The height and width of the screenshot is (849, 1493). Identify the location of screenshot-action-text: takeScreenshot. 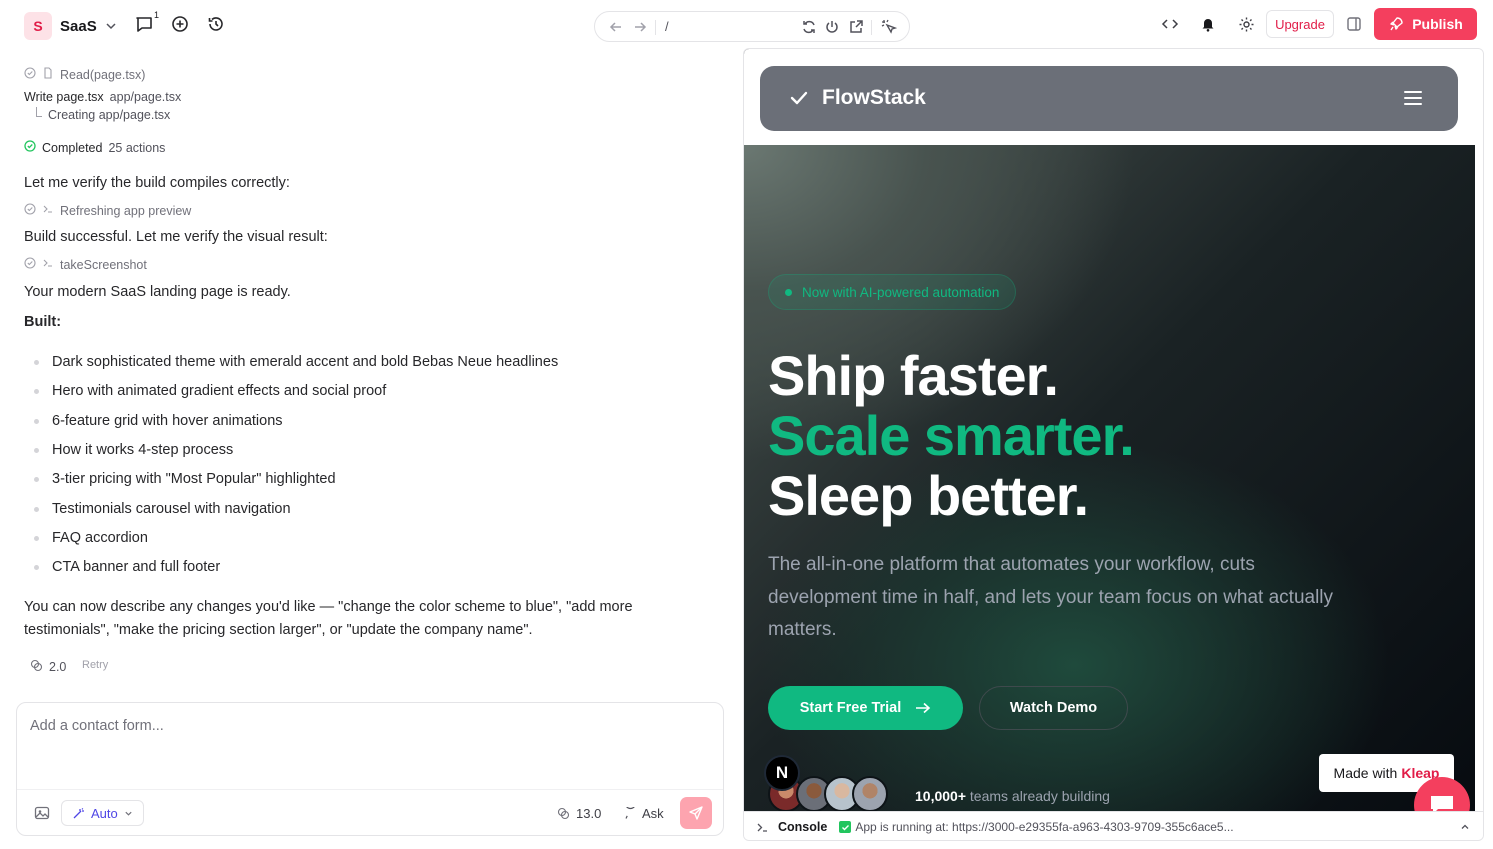
(103, 264).